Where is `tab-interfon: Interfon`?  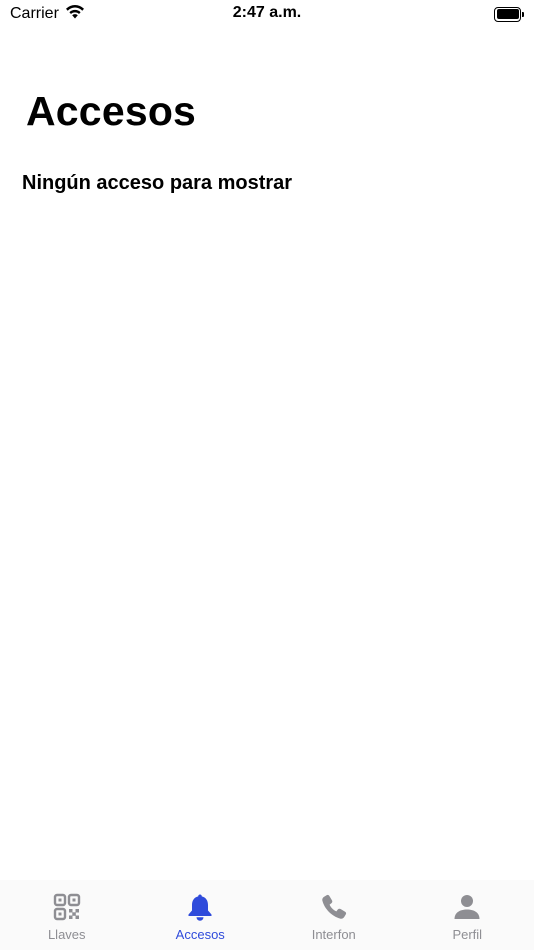 tab-interfon: Interfon is located at coordinates (334, 915).